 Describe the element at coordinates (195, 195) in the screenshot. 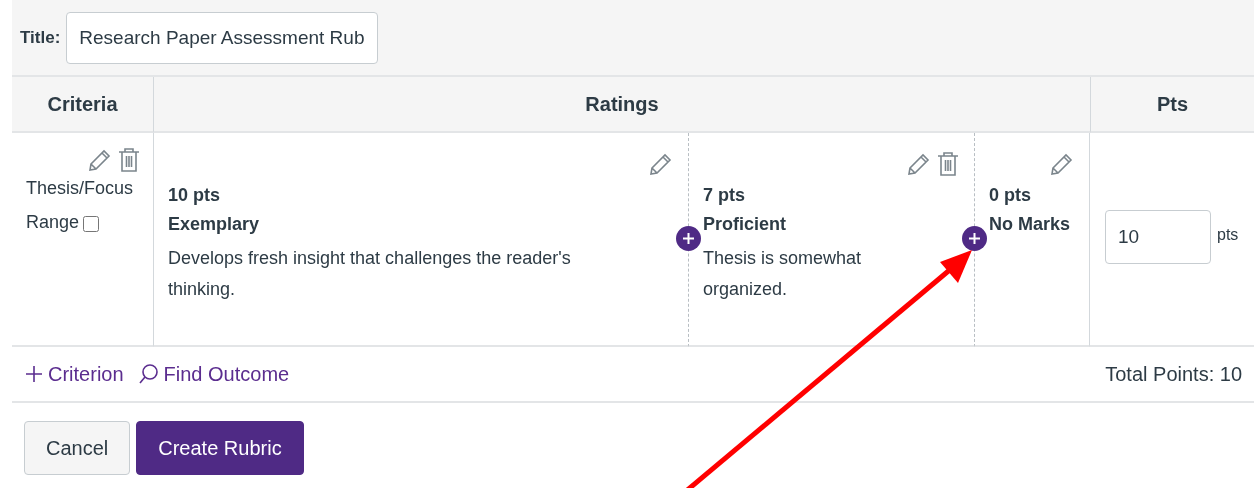

I see `rating-points: 10 pts` at that location.